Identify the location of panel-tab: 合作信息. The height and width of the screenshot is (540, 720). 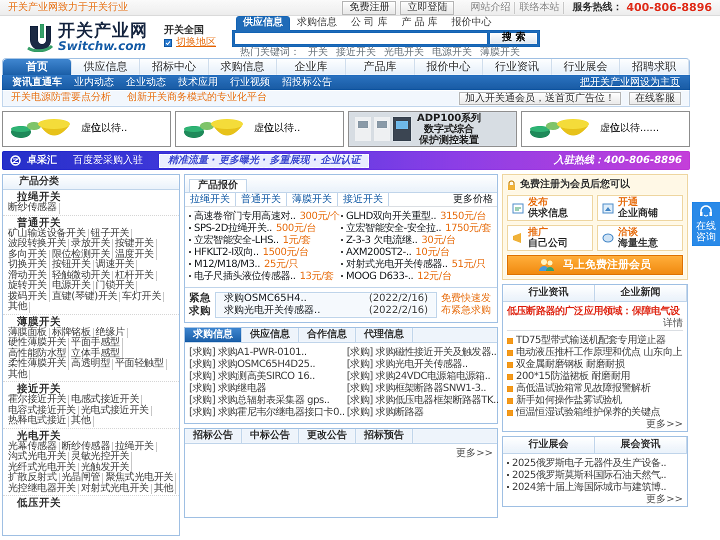
(327, 335).